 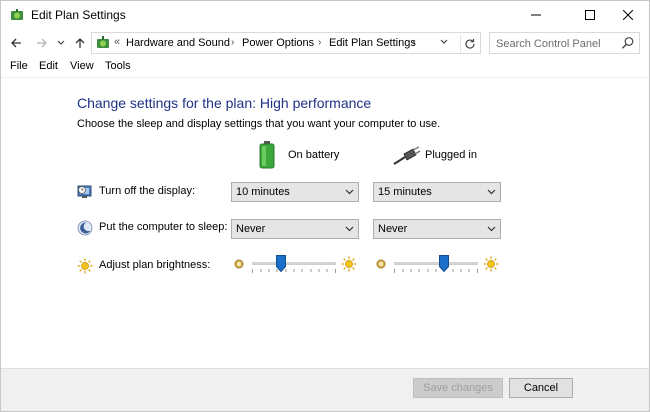 I want to click on sleep-on-battery-select: Never, so click(x=295, y=229).